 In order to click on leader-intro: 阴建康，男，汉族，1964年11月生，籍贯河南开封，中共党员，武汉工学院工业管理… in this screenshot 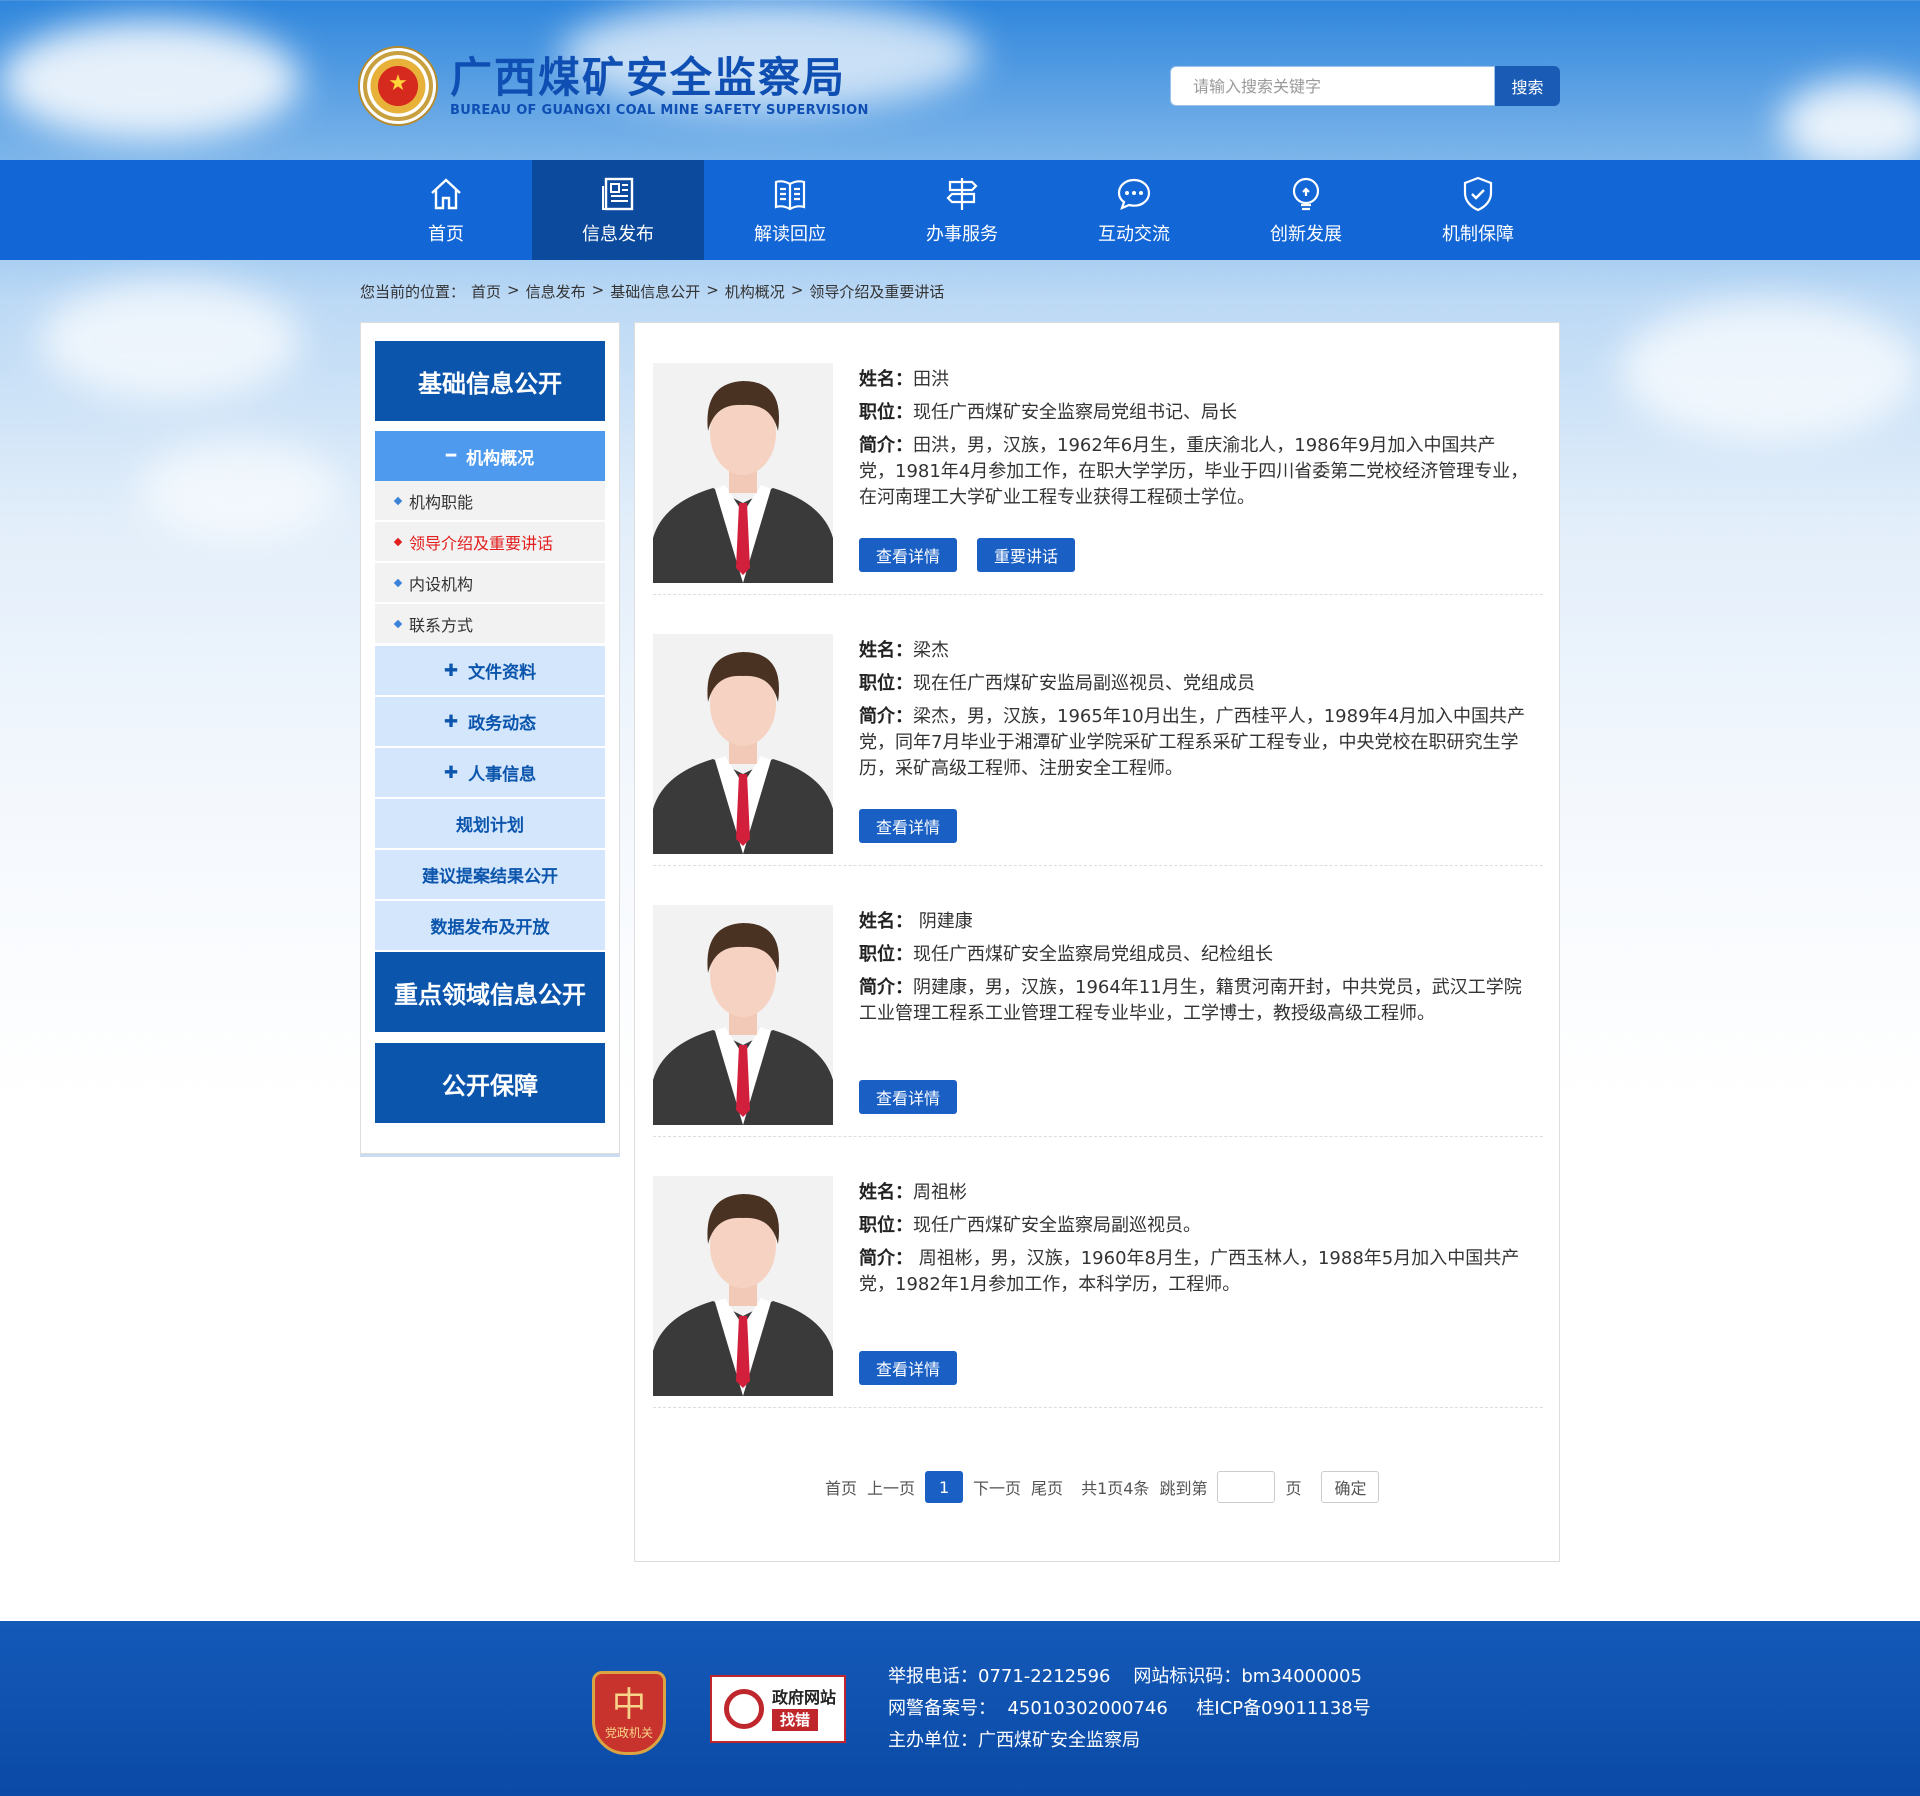, I will do `click(1190, 1000)`.